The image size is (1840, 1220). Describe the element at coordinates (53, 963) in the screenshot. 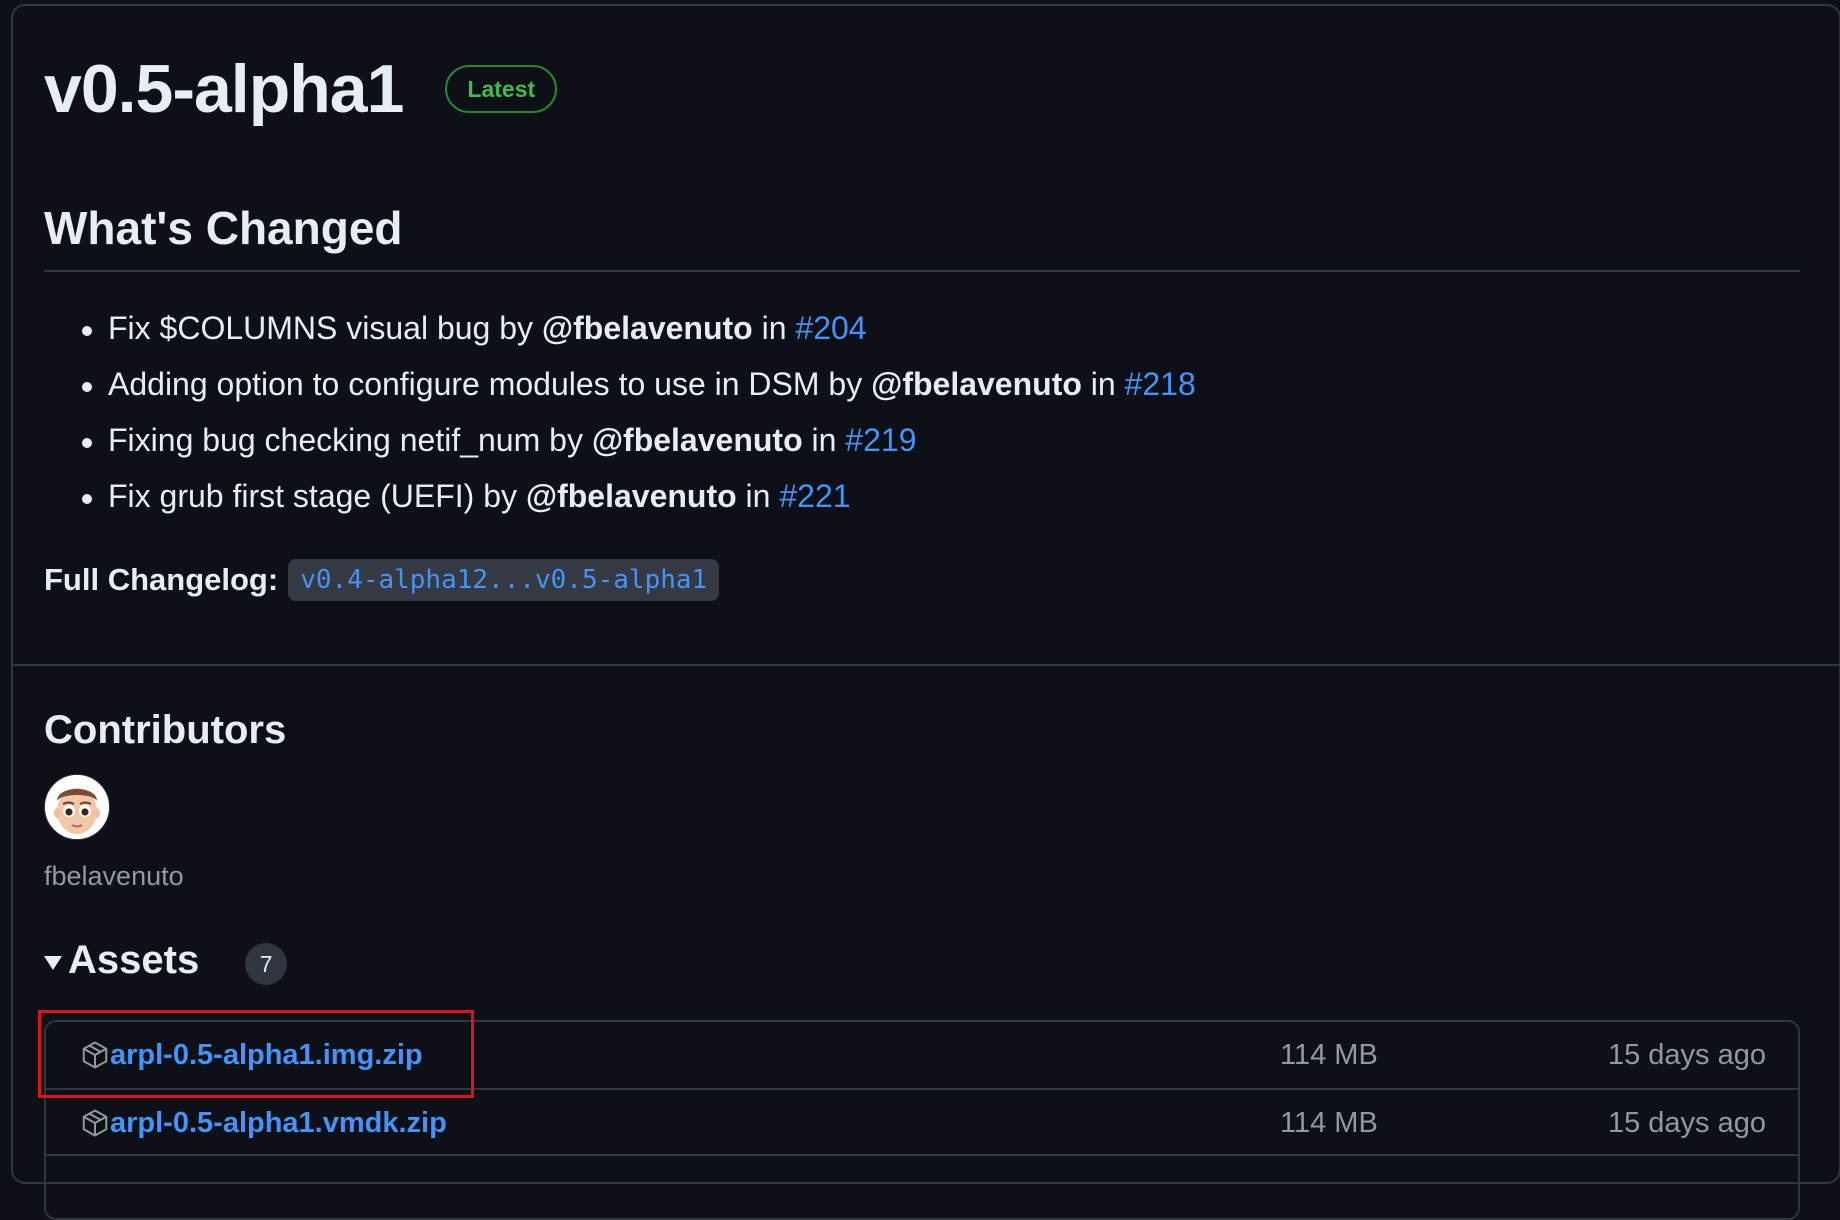

I see `triangle-down-icon` at that location.